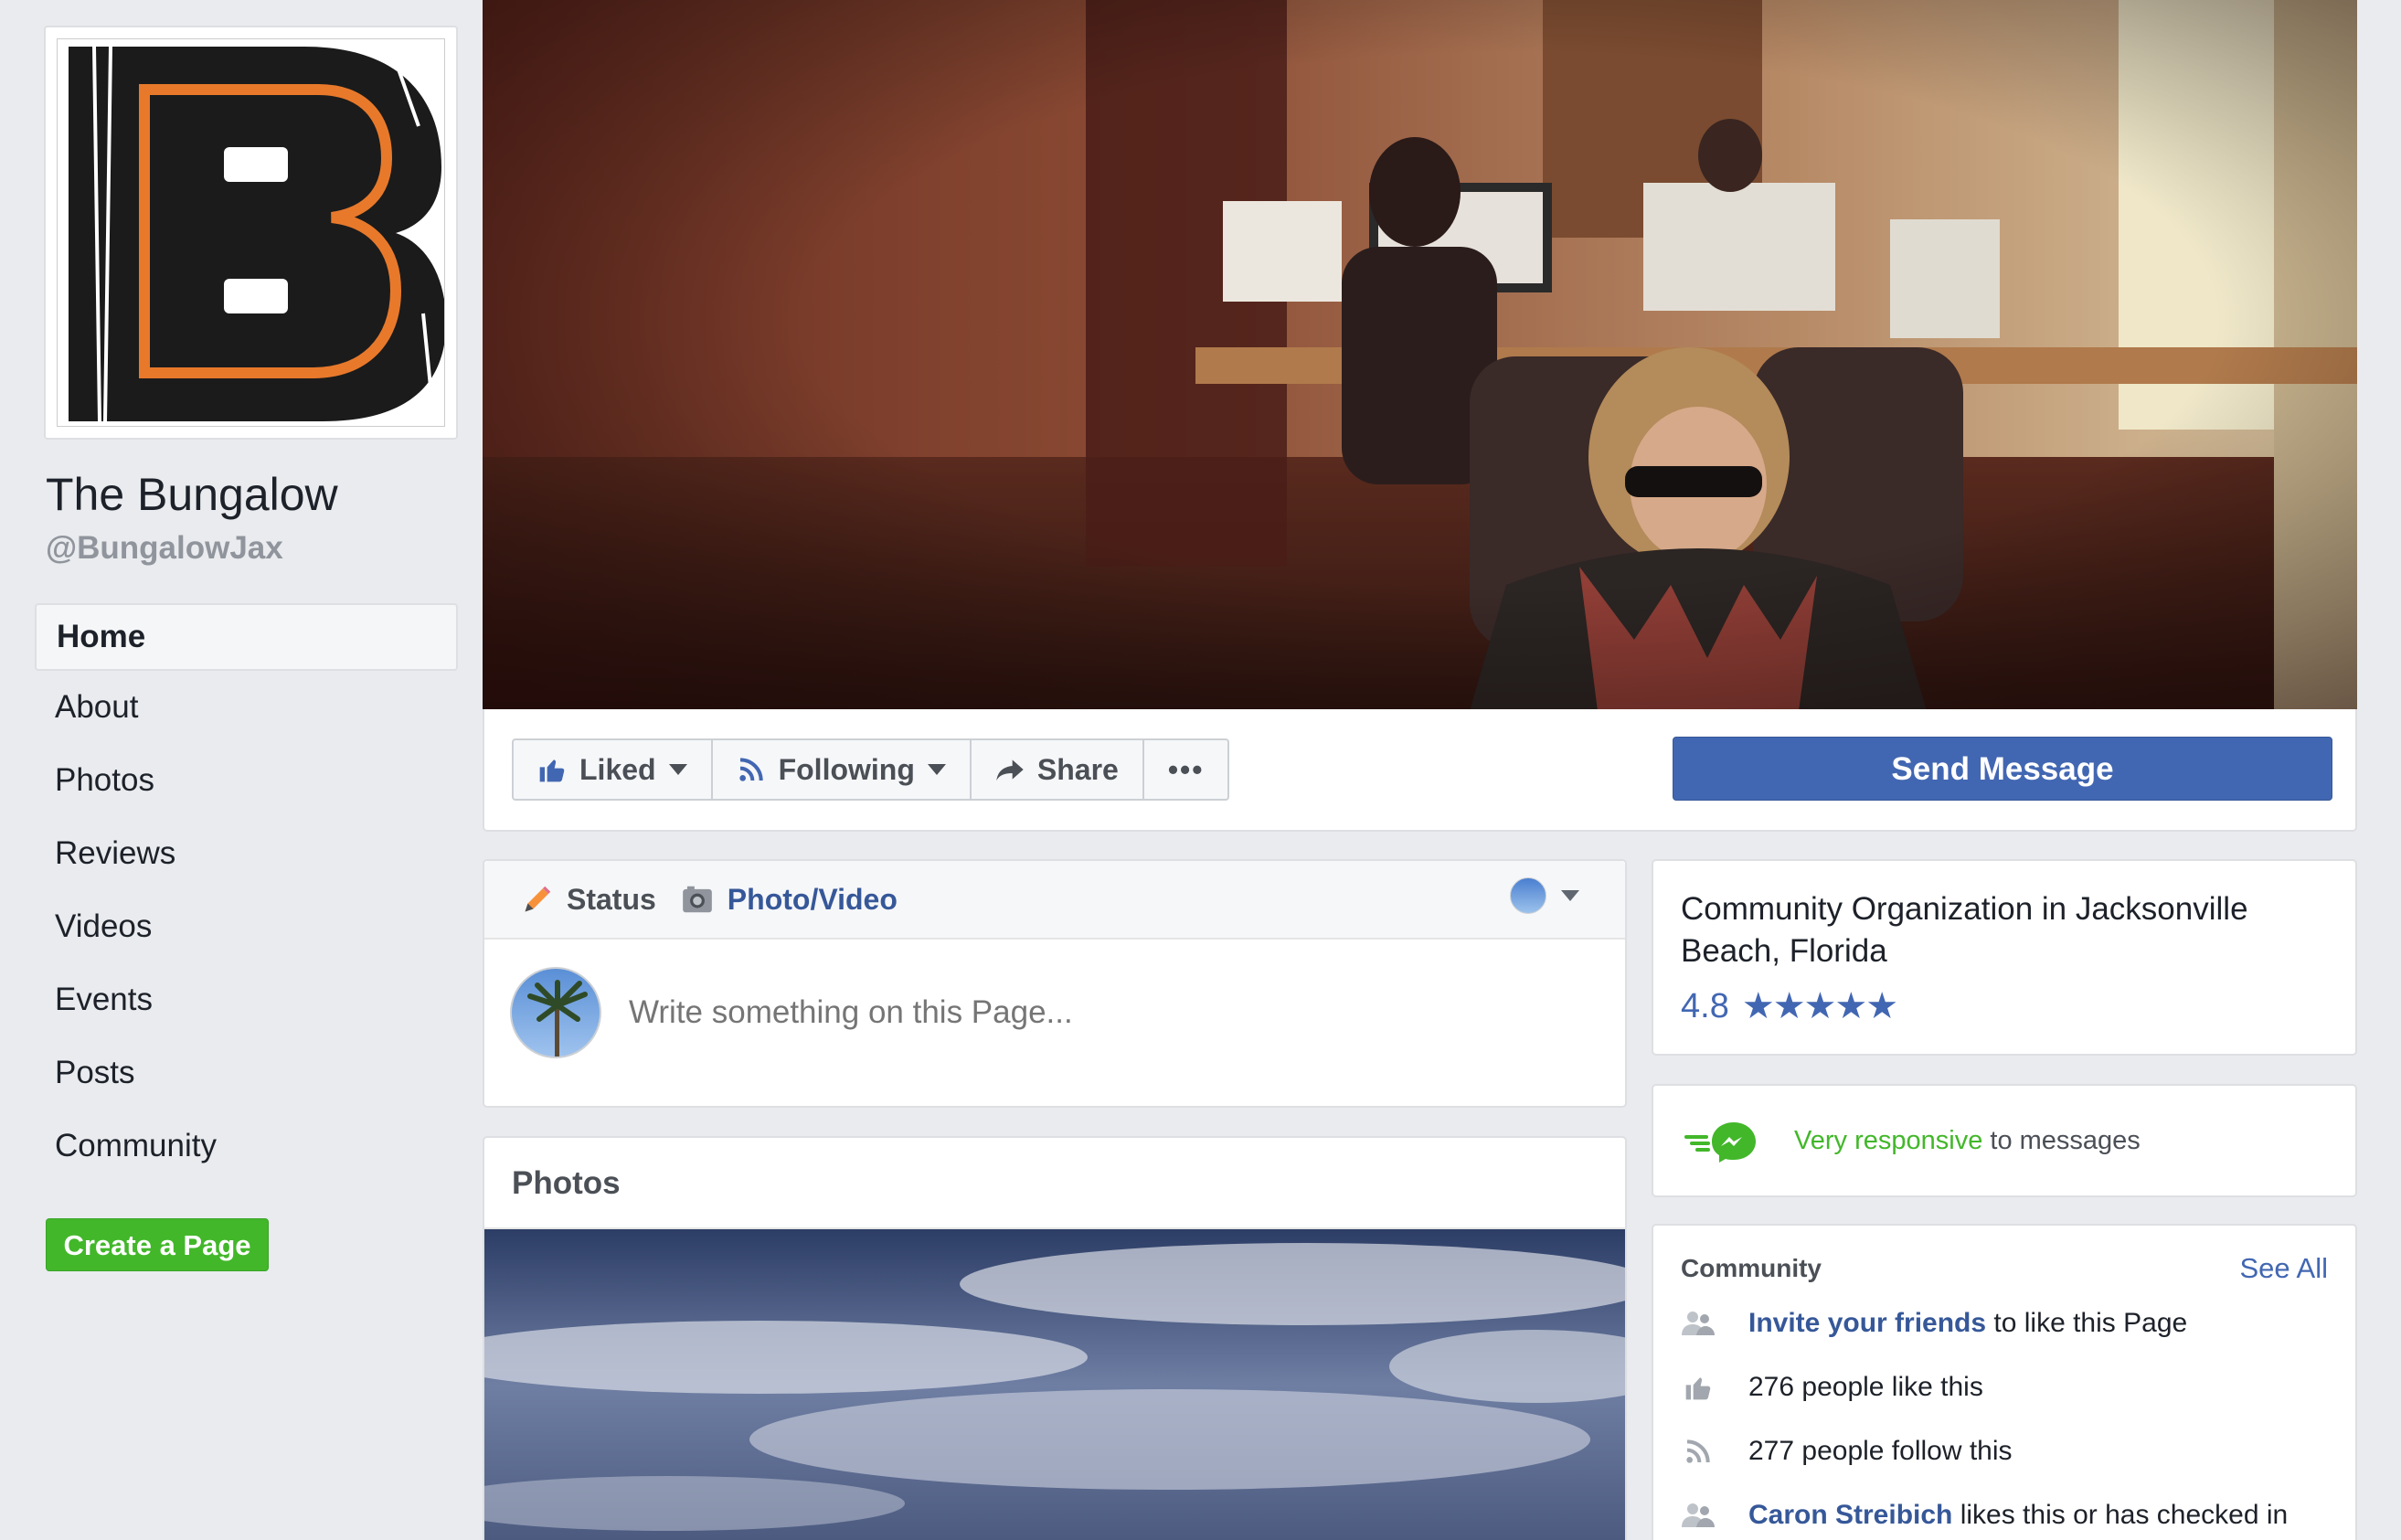  I want to click on composer-tabs: Status Photo/Video, so click(1055, 900).